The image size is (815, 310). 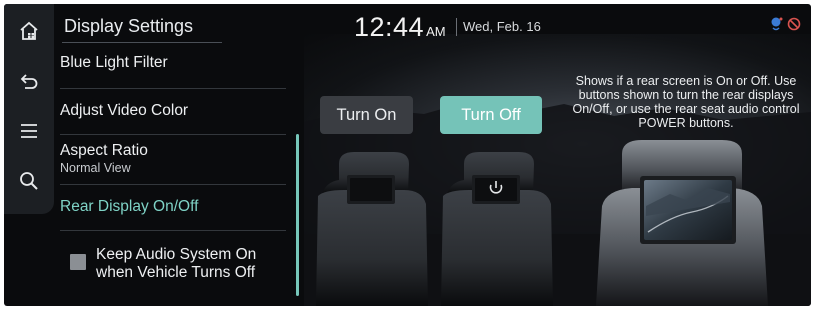 I want to click on rear-seats-illustration, so click(x=434, y=229).